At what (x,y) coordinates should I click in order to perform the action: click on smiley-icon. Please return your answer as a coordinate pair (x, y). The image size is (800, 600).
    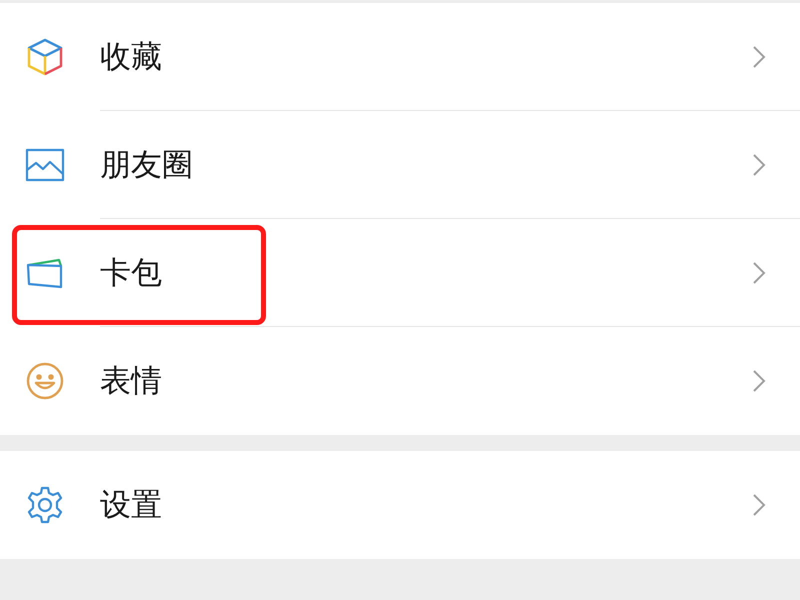
    Looking at the image, I should click on (45, 381).